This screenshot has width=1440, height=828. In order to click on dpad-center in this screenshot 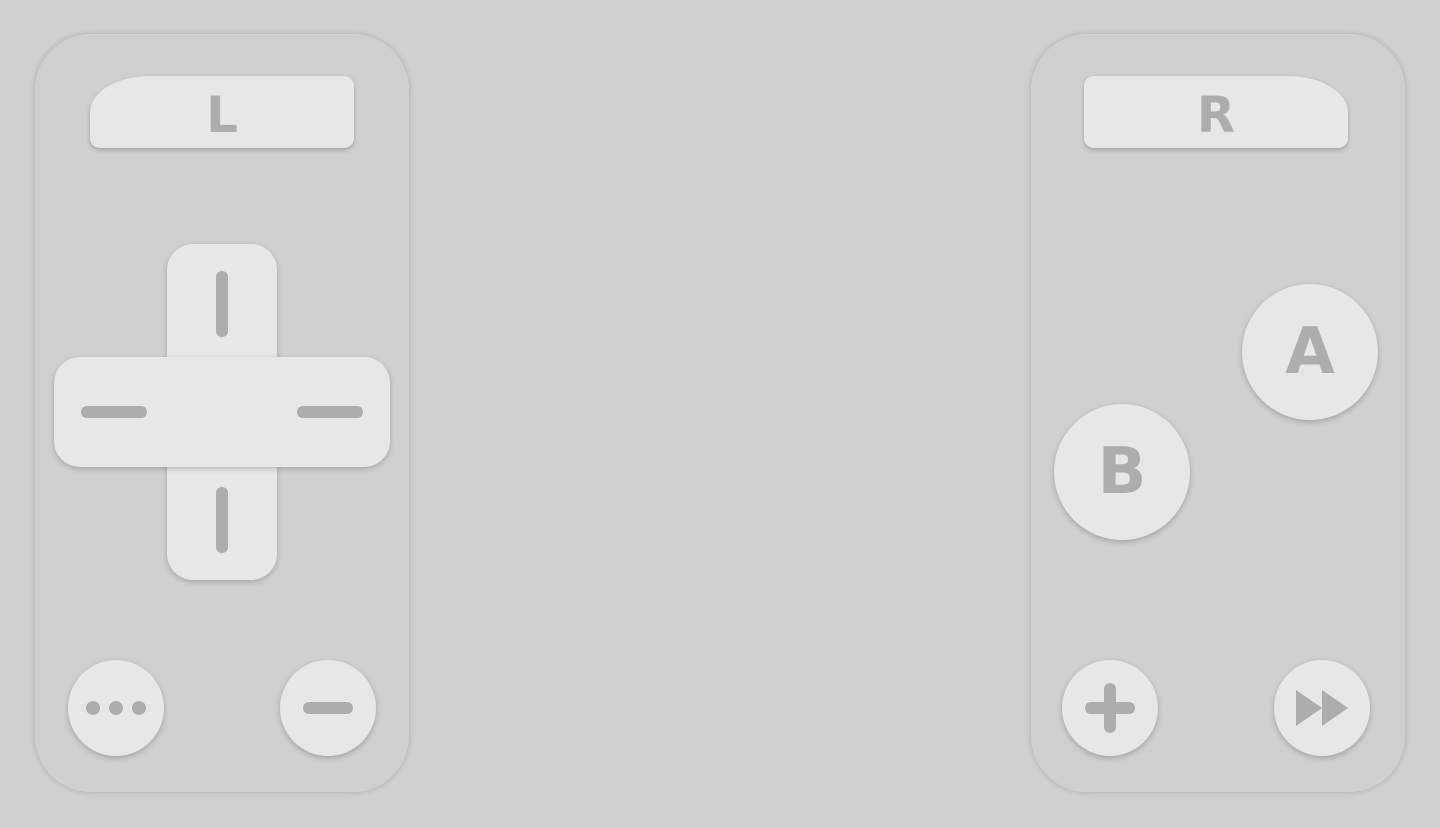, I will do `click(222, 412)`.